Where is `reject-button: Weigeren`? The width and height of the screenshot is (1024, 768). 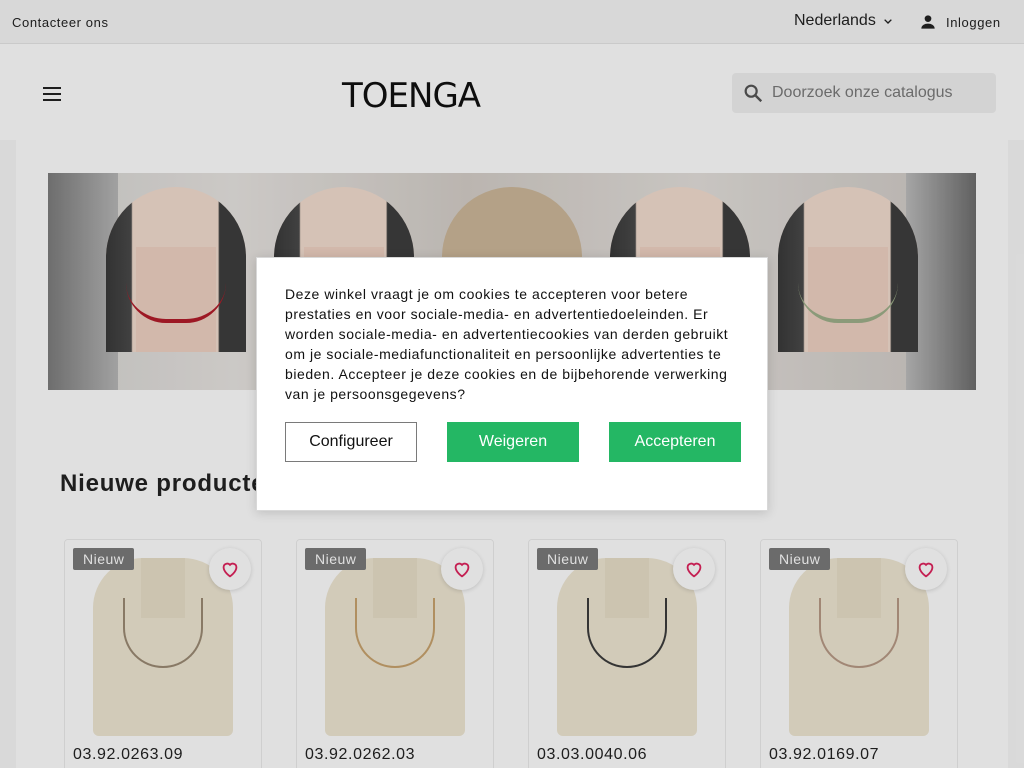
reject-button: Weigeren is located at coordinates (513, 442).